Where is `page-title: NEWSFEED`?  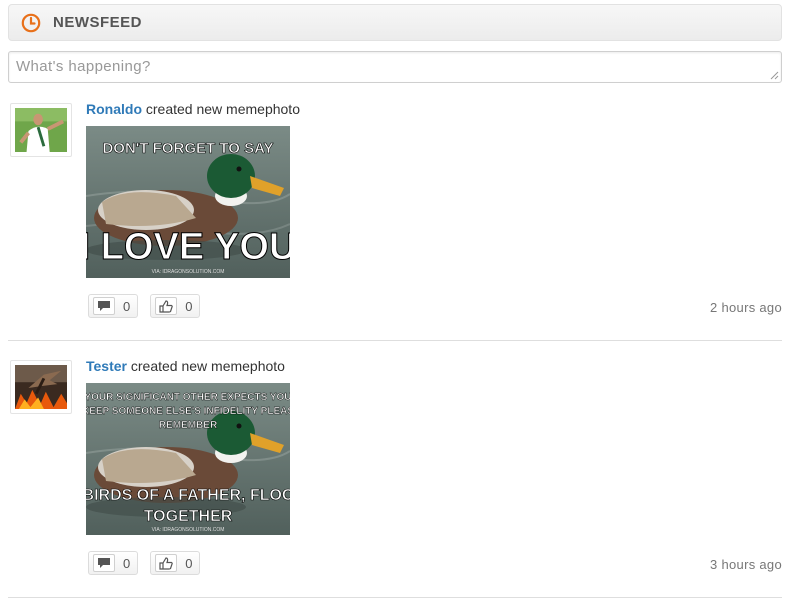 page-title: NEWSFEED is located at coordinates (98, 22).